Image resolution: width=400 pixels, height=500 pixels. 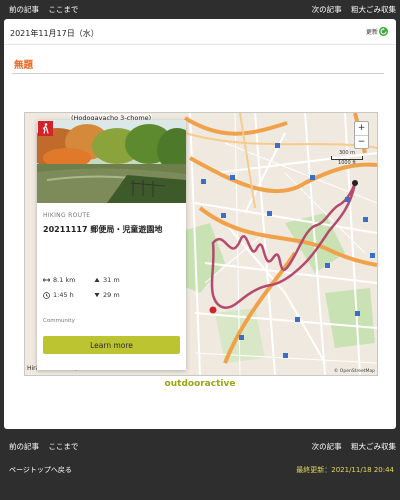 I want to click on route-type: HIKING ROUTE, so click(x=67, y=215).